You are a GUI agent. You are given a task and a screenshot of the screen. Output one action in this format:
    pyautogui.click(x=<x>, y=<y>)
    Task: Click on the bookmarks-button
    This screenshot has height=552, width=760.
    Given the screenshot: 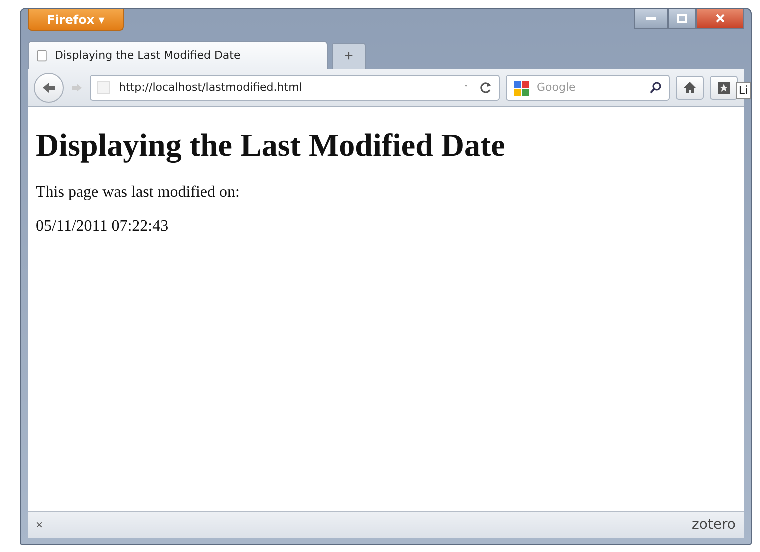 What is the action you would take?
    pyautogui.click(x=724, y=88)
    